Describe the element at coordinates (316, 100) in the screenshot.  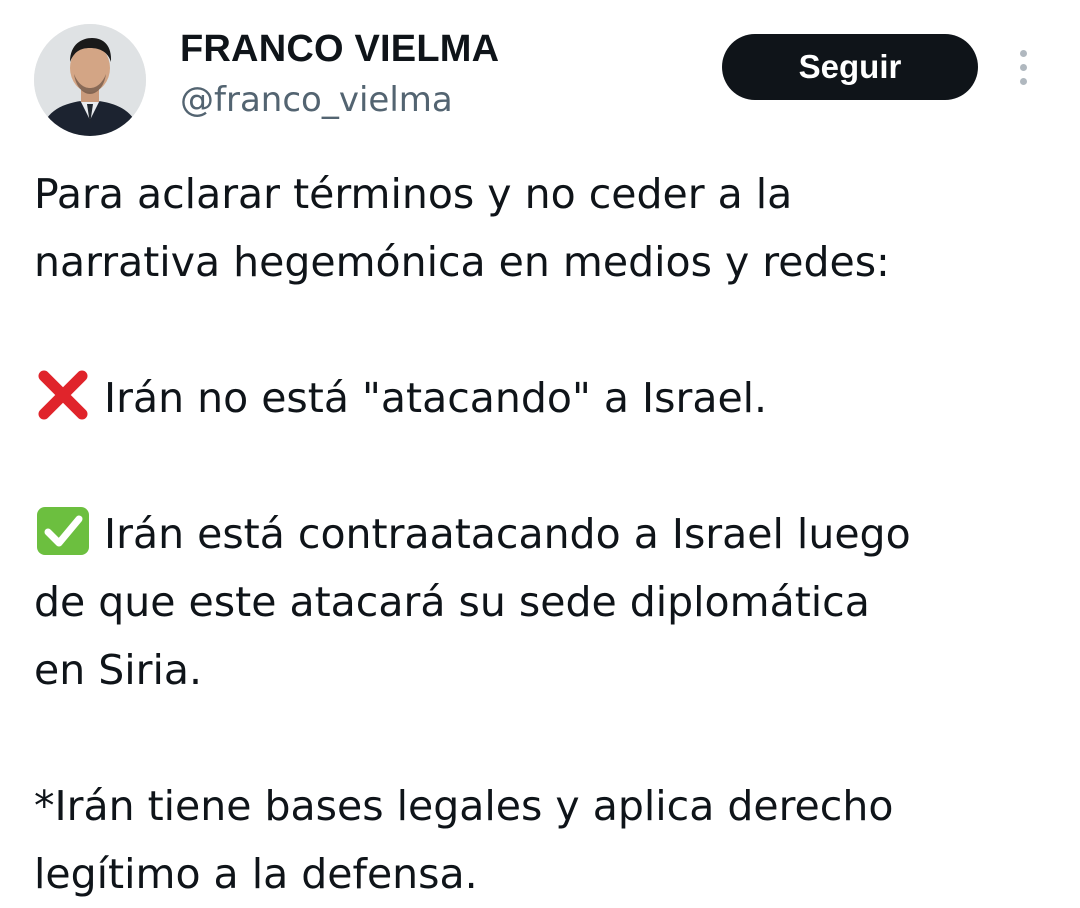
I see `author-handle: @franco_vielma` at that location.